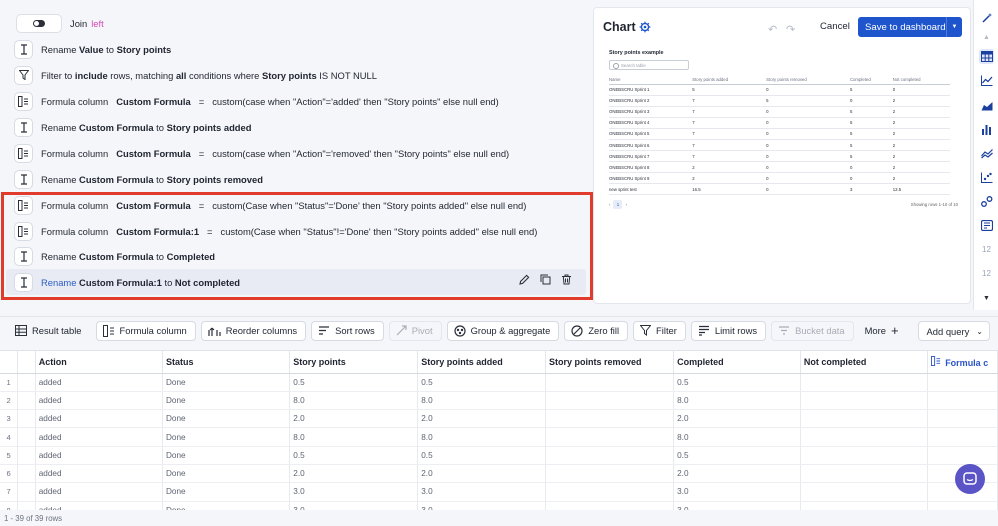 Image resolution: width=998 pixels, height=526 pixels. I want to click on more-button: More +, so click(883, 331).